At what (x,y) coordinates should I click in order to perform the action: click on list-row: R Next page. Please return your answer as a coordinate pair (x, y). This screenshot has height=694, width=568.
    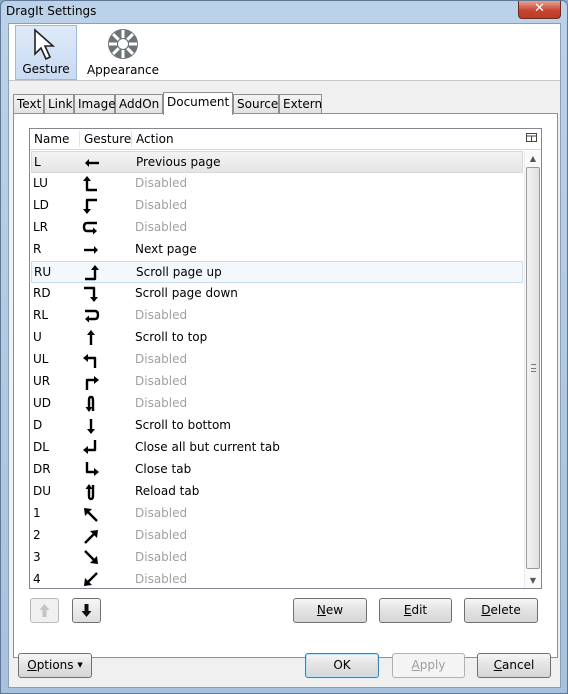
    Looking at the image, I should click on (277, 250).